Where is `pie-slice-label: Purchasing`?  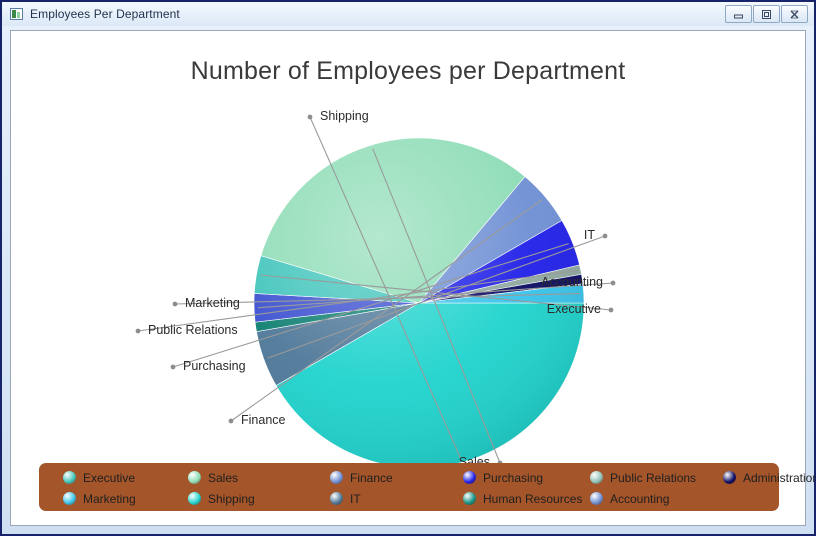
pie-slice-label: Purchasing is located at coordinates (214, 366).